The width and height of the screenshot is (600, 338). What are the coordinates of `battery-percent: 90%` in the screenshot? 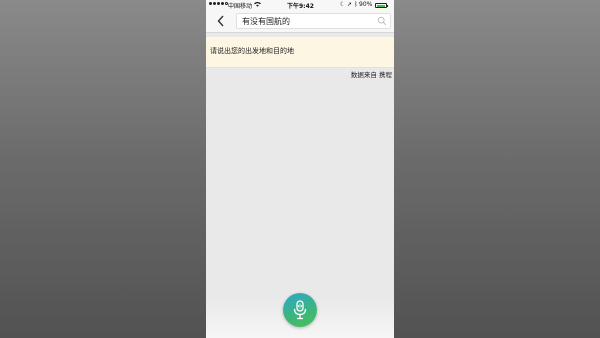 It's located at (366, 4).